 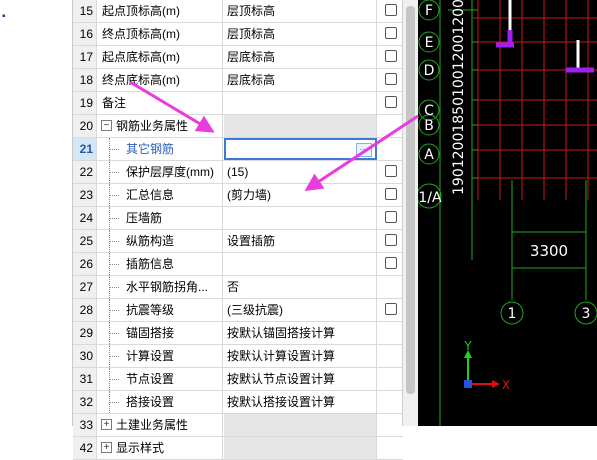 I want to click on property-value-editor: ···, so click(x=300, y=149).